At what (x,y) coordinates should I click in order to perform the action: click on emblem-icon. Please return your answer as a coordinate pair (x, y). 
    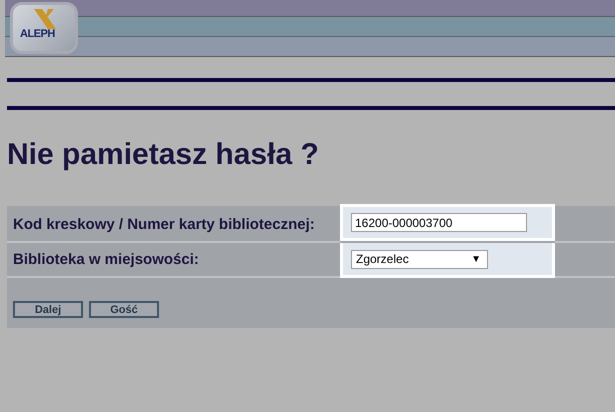
    Looking at the image, I should click on (45, 19).